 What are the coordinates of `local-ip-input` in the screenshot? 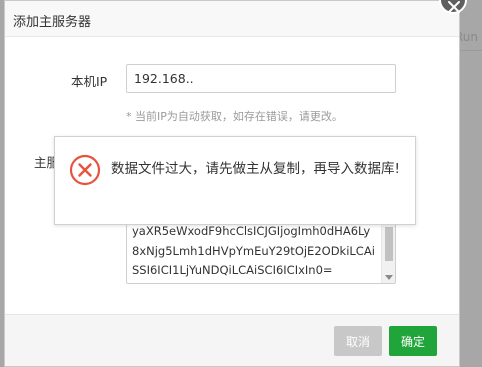 It's located at (261, 78).